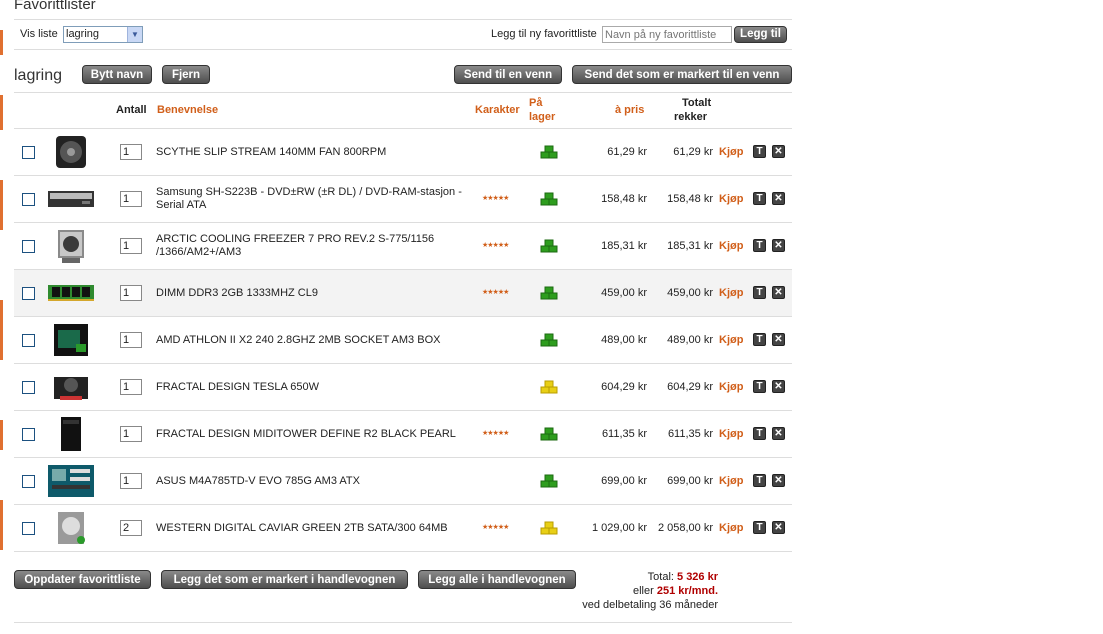 The height and width of the screenshot is (634, 1103). What do you see at coordinates (186, 74) in the screenshot?
I see `remove-list-button: Fjern` at bounding box center [186, 74].